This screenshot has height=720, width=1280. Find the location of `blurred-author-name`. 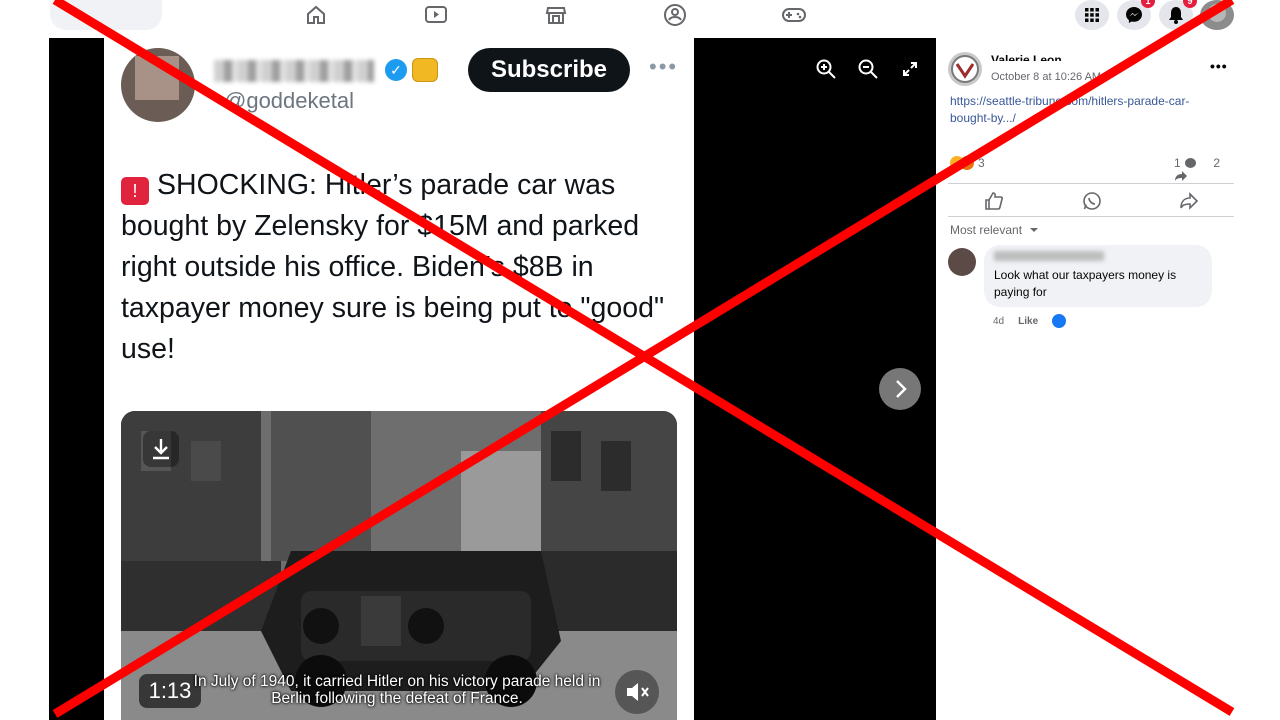

blurred-author-name is located at coordinates (294, 71).